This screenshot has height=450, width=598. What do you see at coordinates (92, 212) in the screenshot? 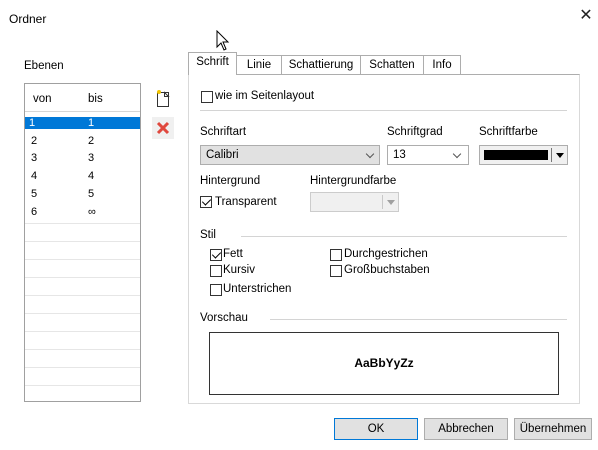
I see `layer-bis: ∞` at bounding box center [92, 212].